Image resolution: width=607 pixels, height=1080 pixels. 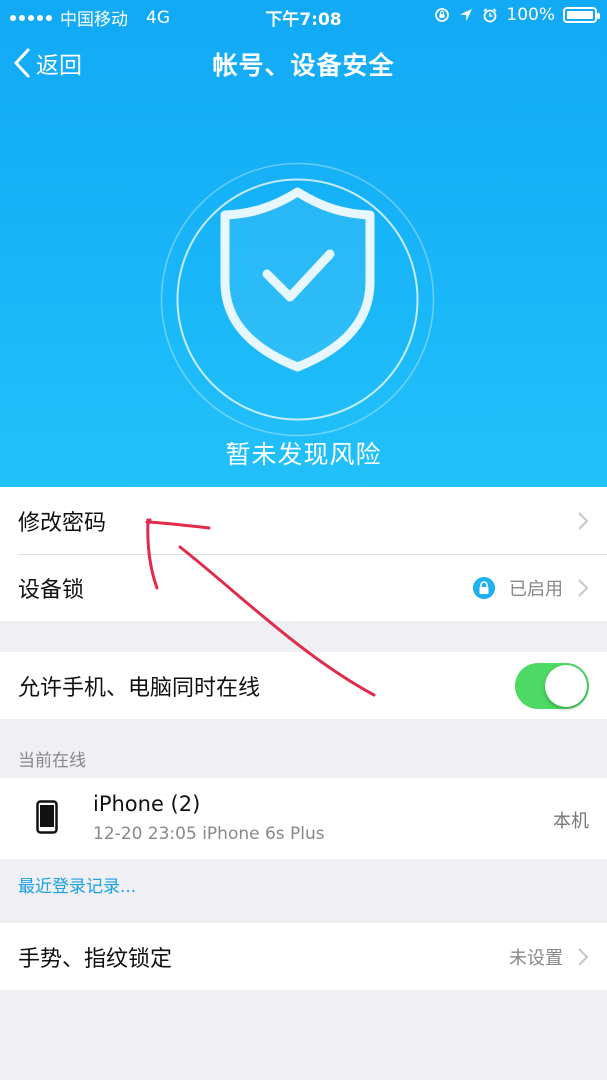 What do you see at coordinates (552, 685) in the screenshot?
I see `allow-simultaneous-toggle` at bounding box center [552, 685].